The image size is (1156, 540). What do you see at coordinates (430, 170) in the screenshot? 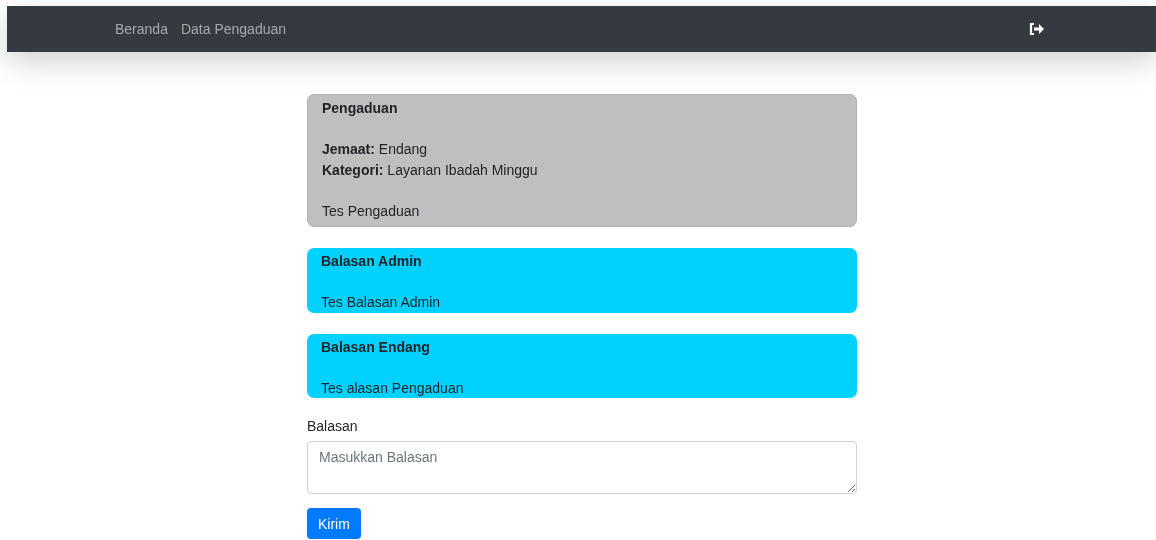
I see `detail-line: Kategori: Layanan Ibadah Minggu` at bounding box center [430, 170].